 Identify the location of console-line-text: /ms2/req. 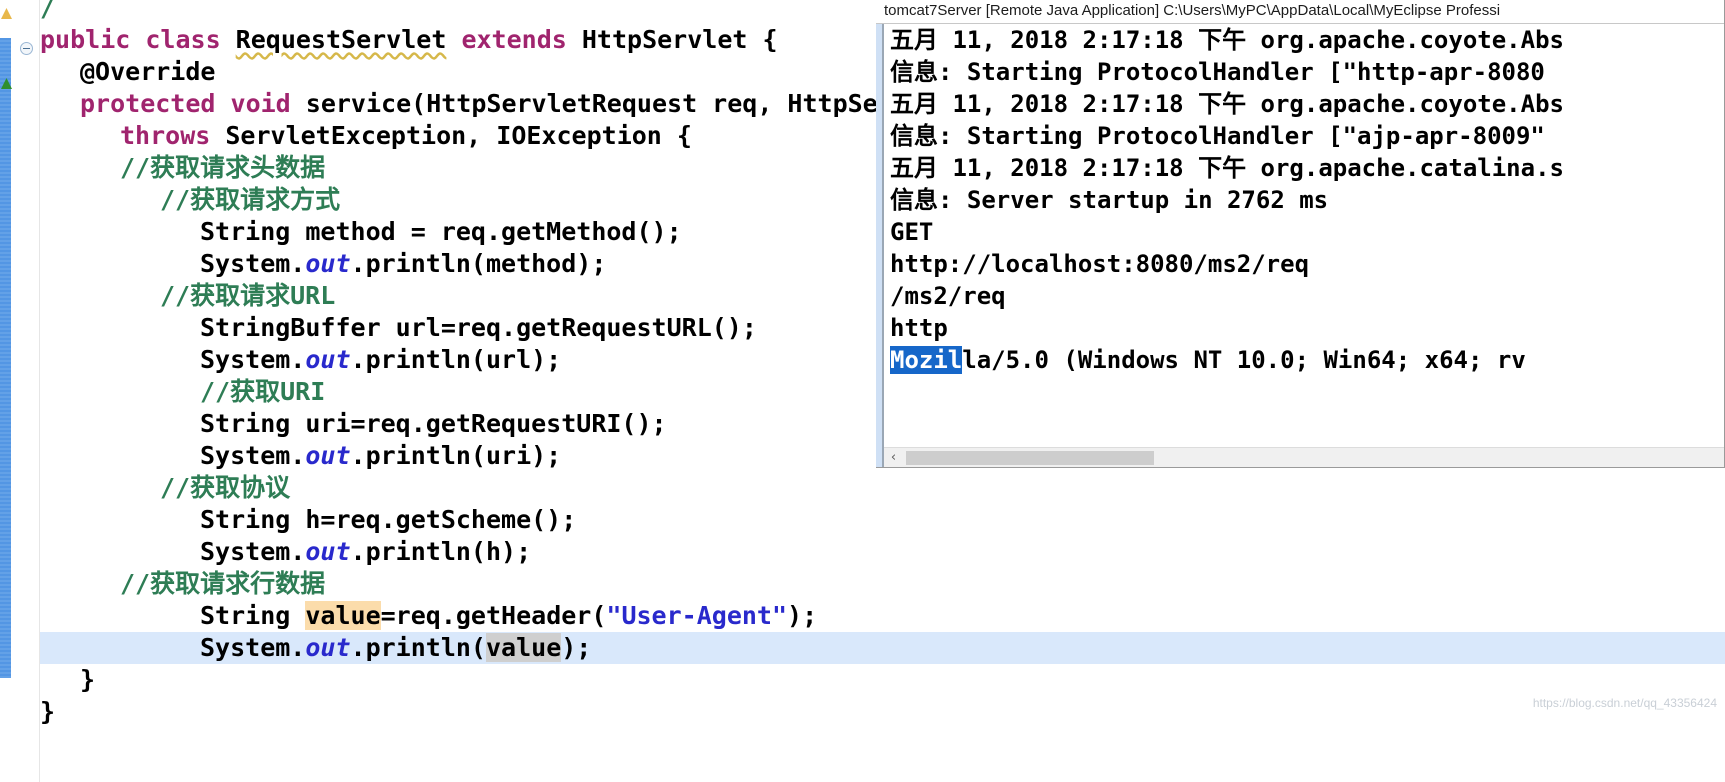
(948, 296).